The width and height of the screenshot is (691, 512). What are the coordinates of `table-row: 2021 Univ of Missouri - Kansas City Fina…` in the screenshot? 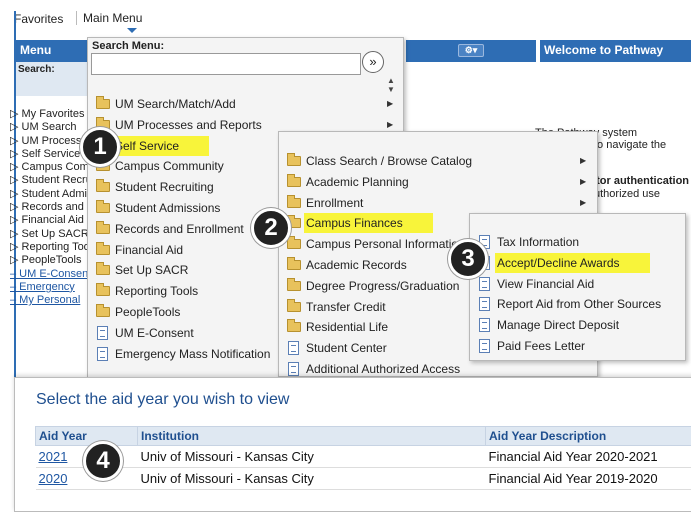 It's located at (363, 457).